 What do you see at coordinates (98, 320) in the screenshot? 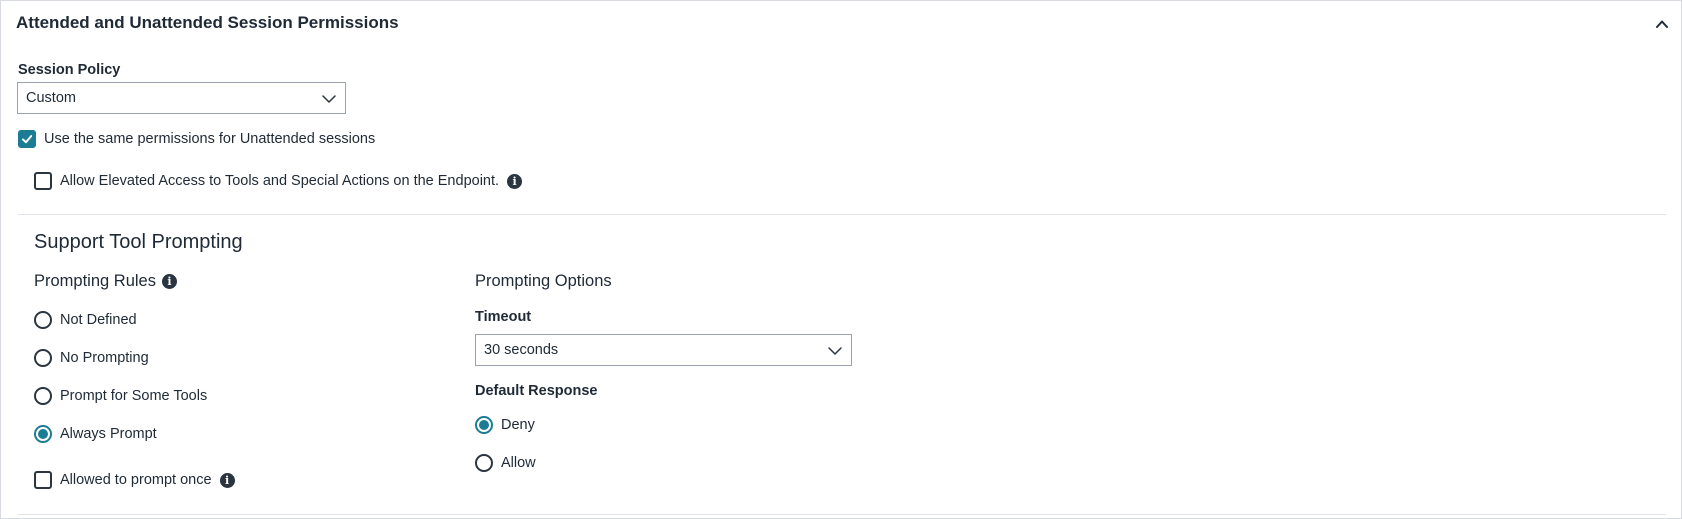
I see `prompting-rule-label: Not Defined` at bounding box center [98, 320].